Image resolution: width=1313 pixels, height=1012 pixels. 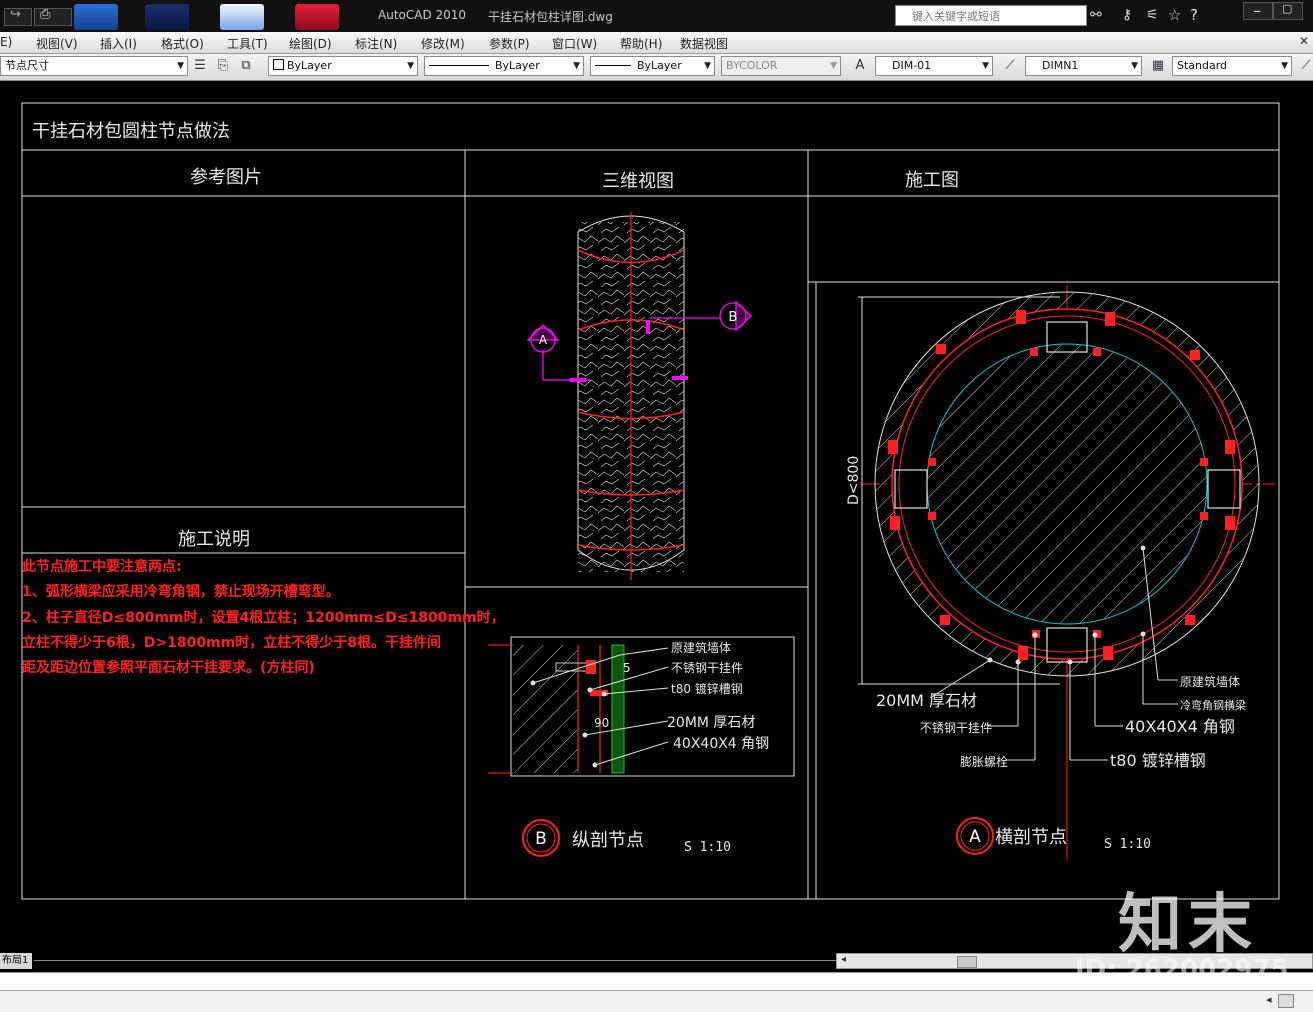 What do you see at coordinates (1269, 999) in the screenshot?
I see `scroll-left-arrow-icon: ◂` at bounding box center [1269, 999].